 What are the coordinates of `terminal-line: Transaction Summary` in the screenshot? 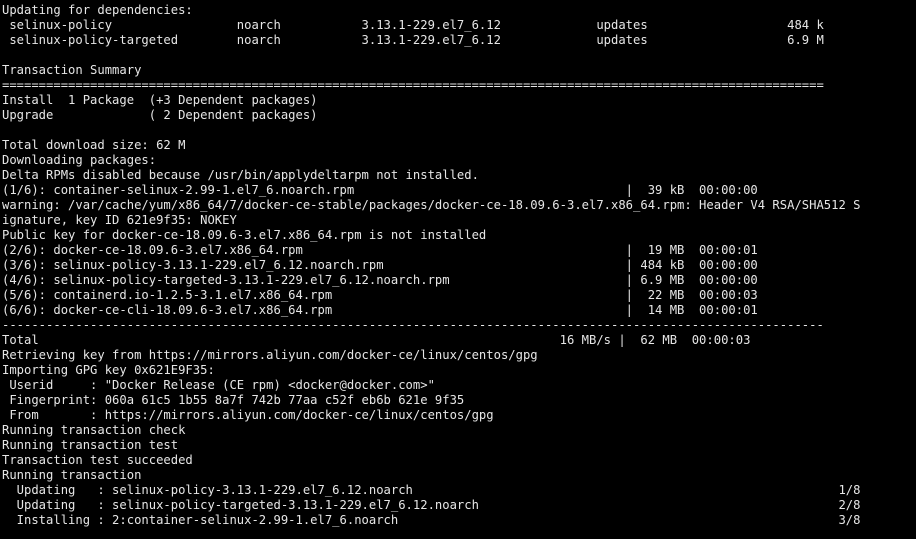 It's located at (72, 70).